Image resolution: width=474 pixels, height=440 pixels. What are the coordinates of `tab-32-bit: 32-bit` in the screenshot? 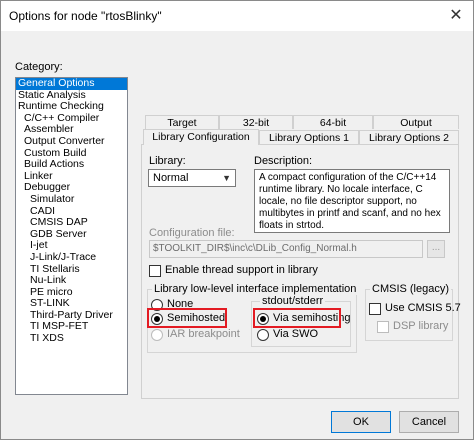 It's located at (256, 122).